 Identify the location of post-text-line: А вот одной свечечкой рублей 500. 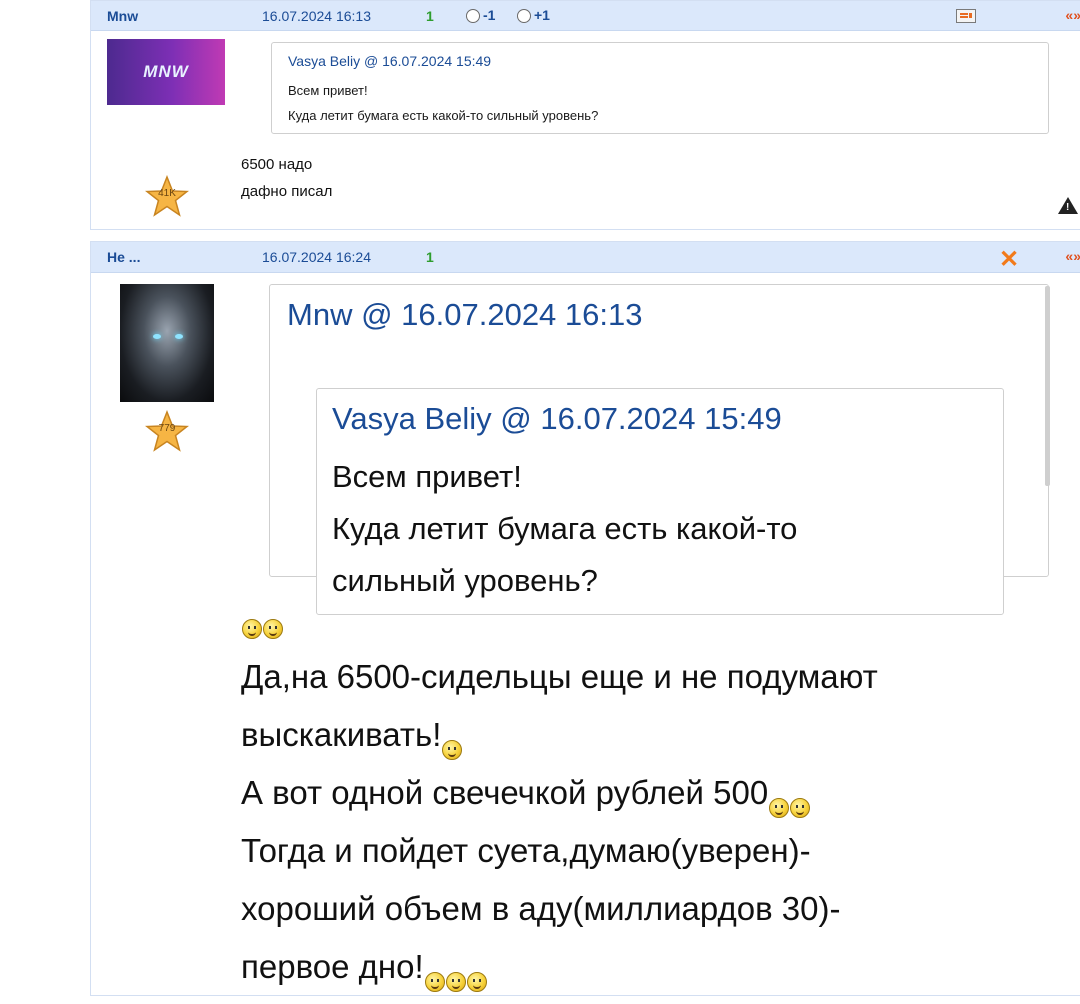
(505, 792).